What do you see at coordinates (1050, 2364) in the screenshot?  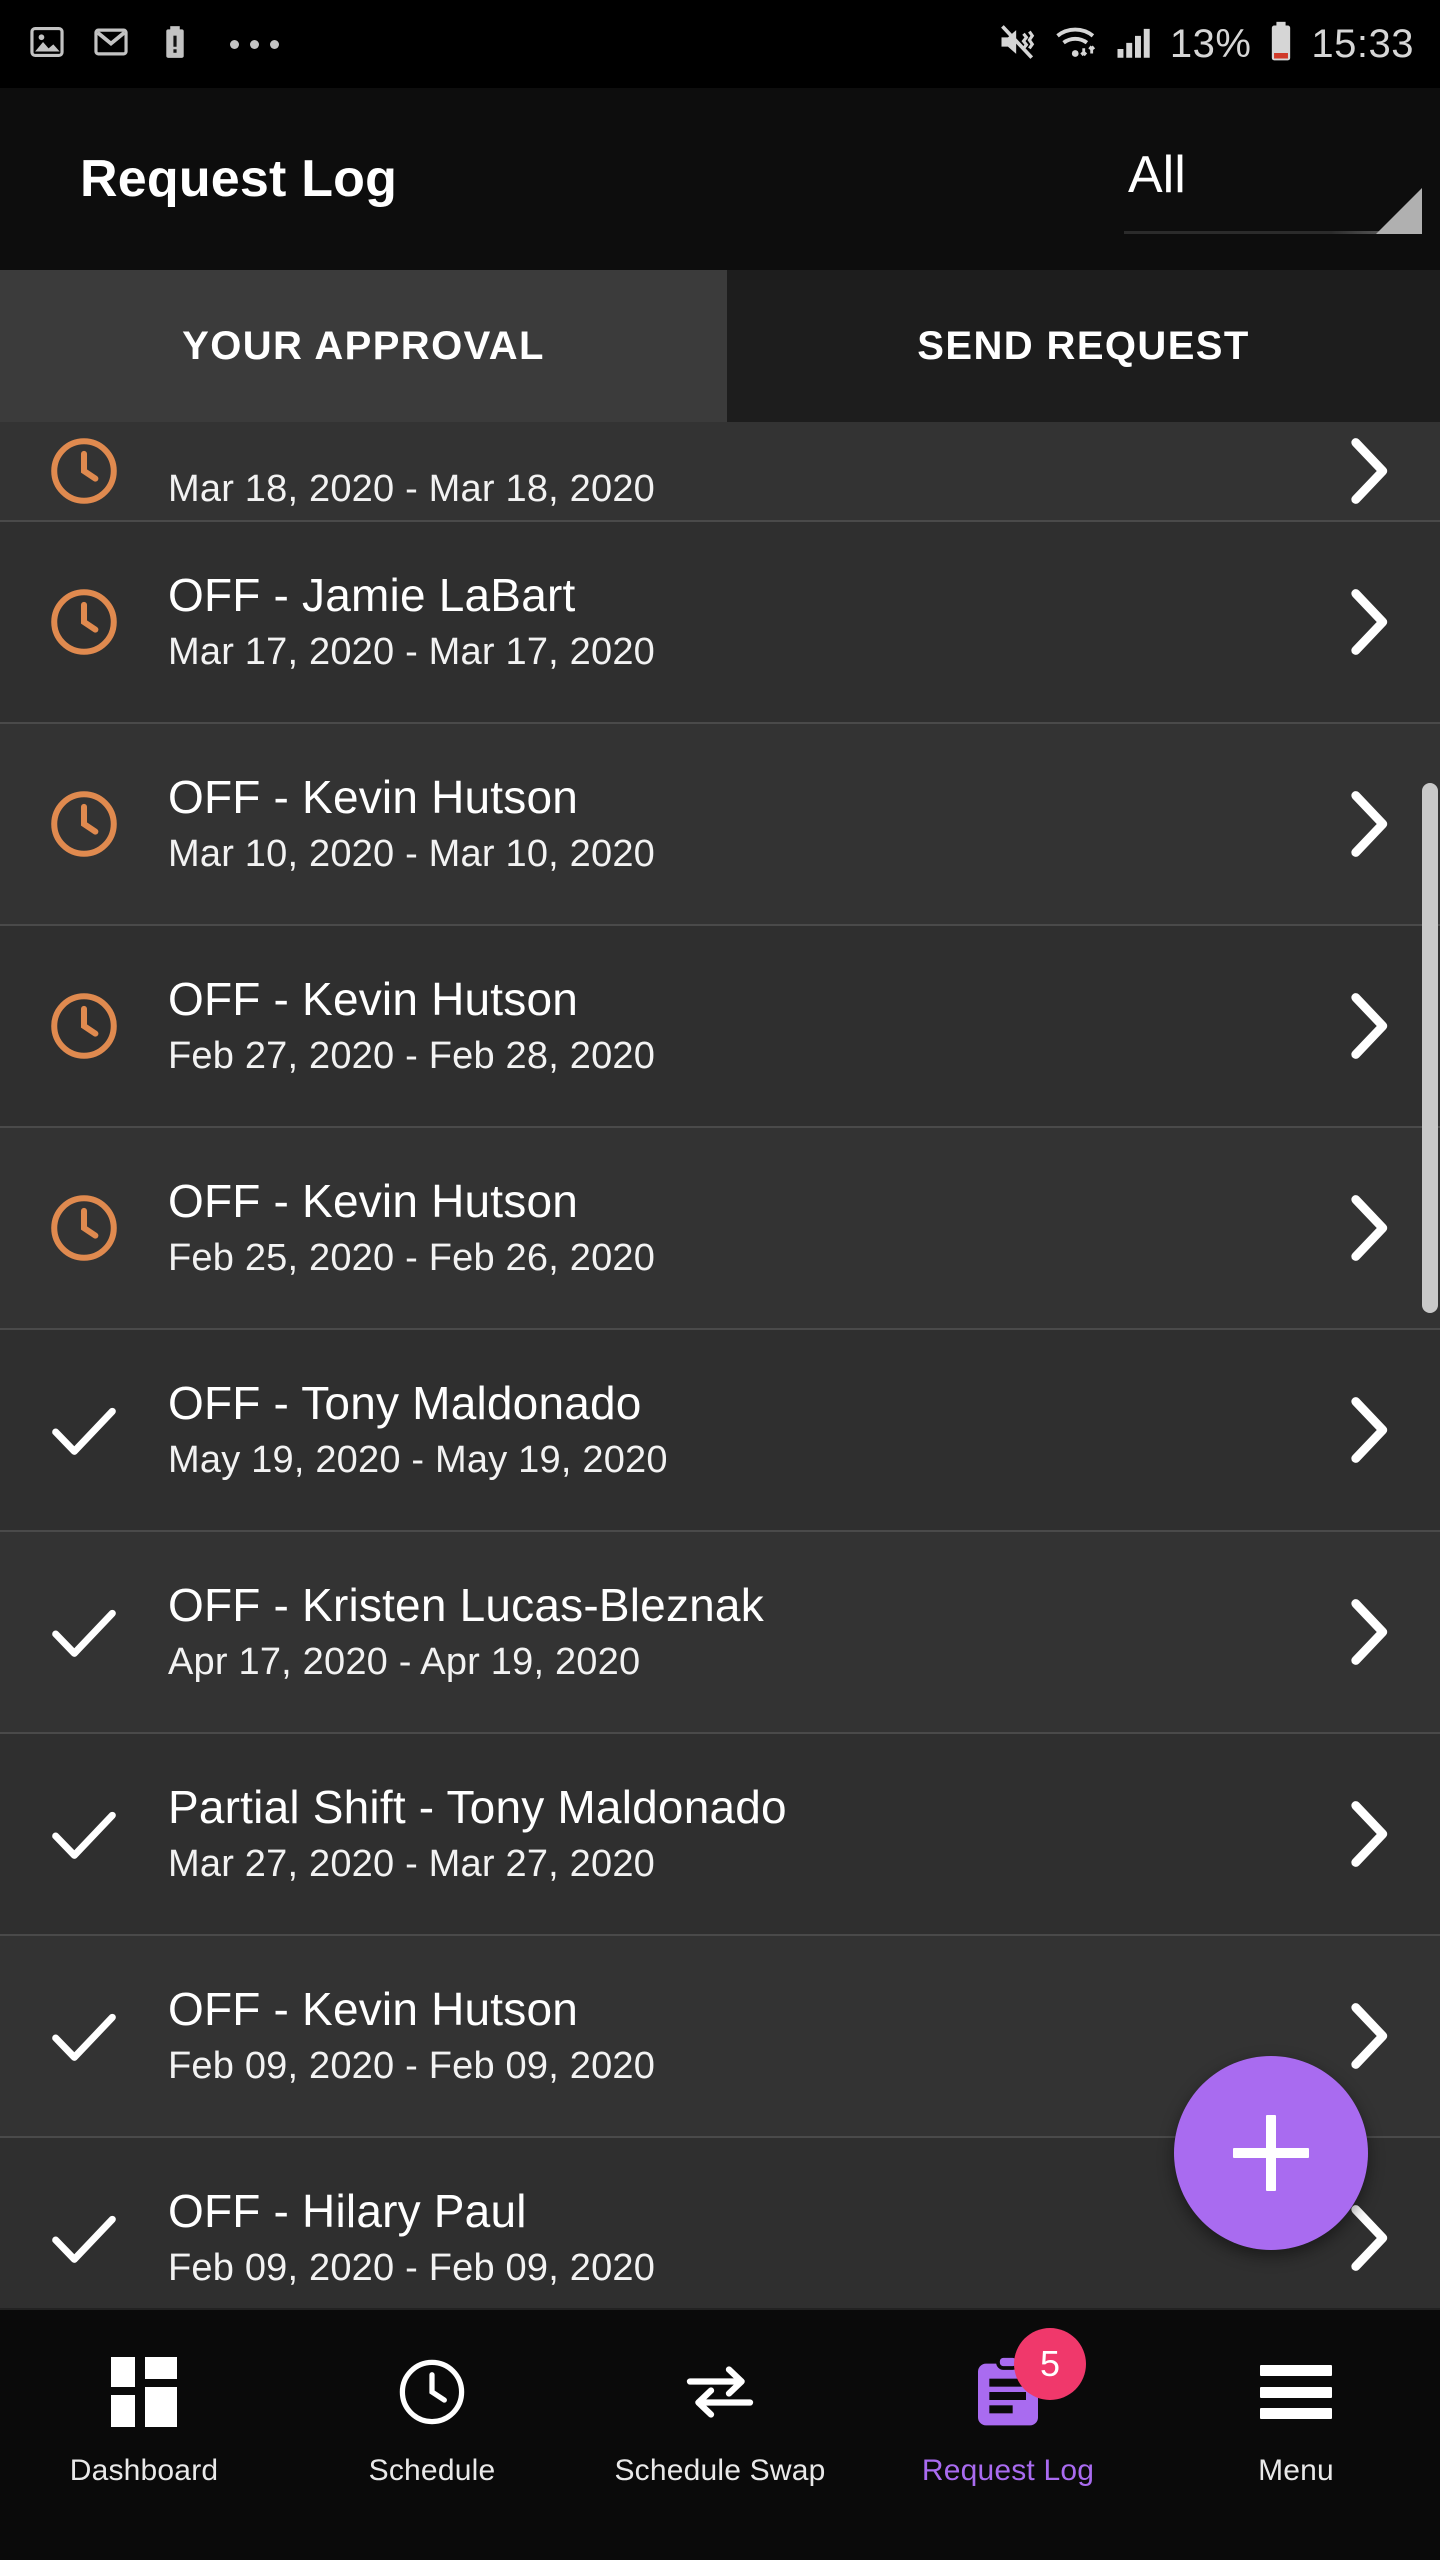 I see `request-log-badge: 5` at bounding box center [1050, 2364].